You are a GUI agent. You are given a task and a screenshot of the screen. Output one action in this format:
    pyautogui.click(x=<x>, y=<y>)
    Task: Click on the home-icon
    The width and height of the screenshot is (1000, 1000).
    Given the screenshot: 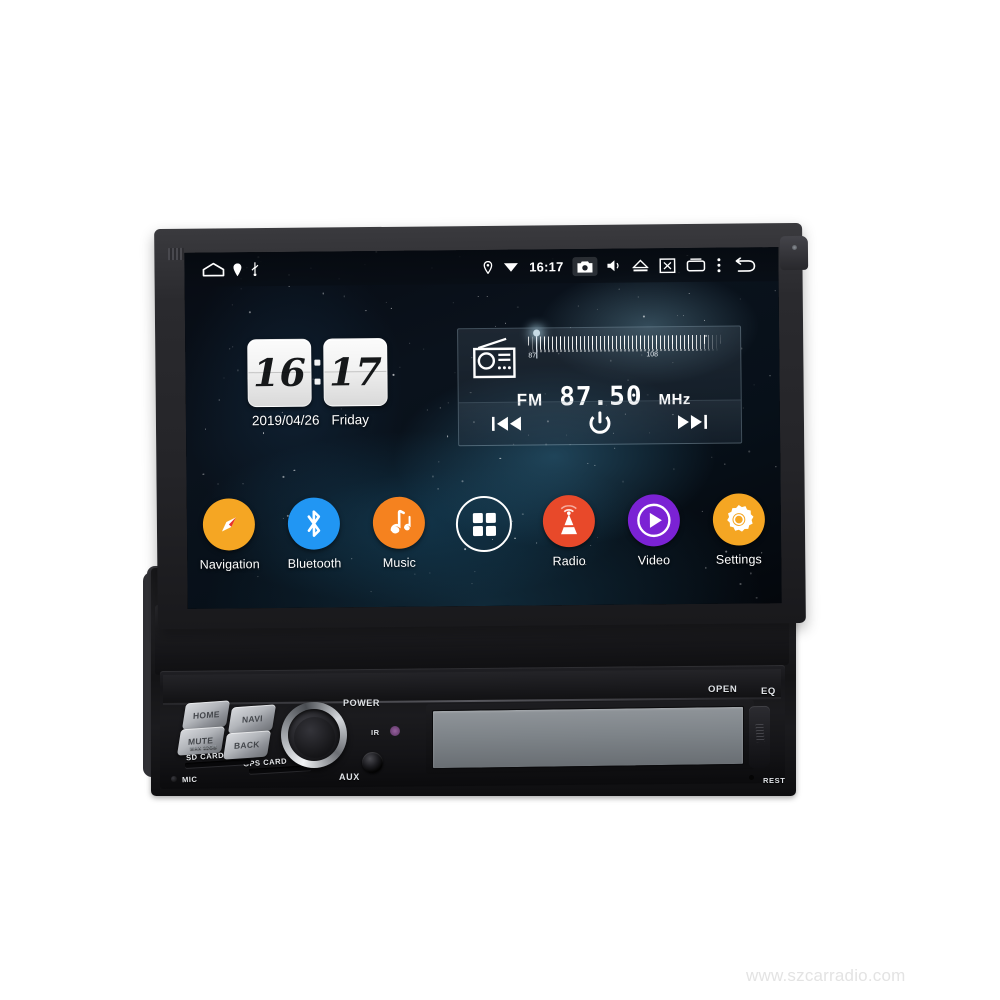 What is the action you would take?
    pyautogui.click(x=213, y=269)
    